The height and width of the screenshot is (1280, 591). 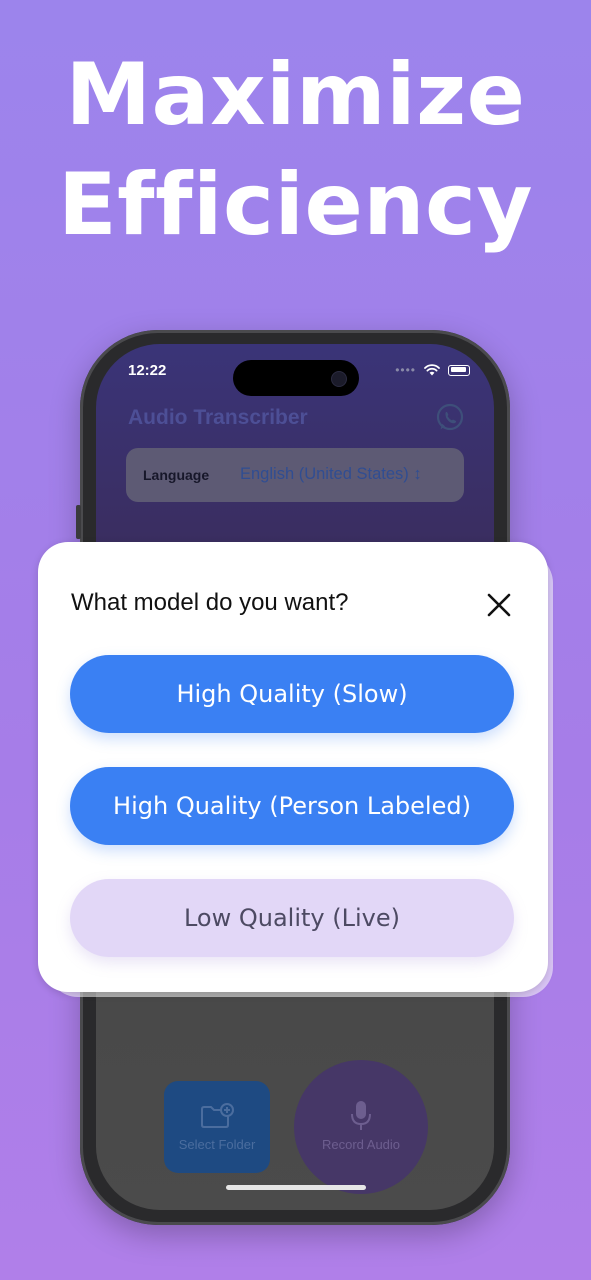 I want to click on language-selector: Language English (United States) ↕, so click(x=295, y=475).